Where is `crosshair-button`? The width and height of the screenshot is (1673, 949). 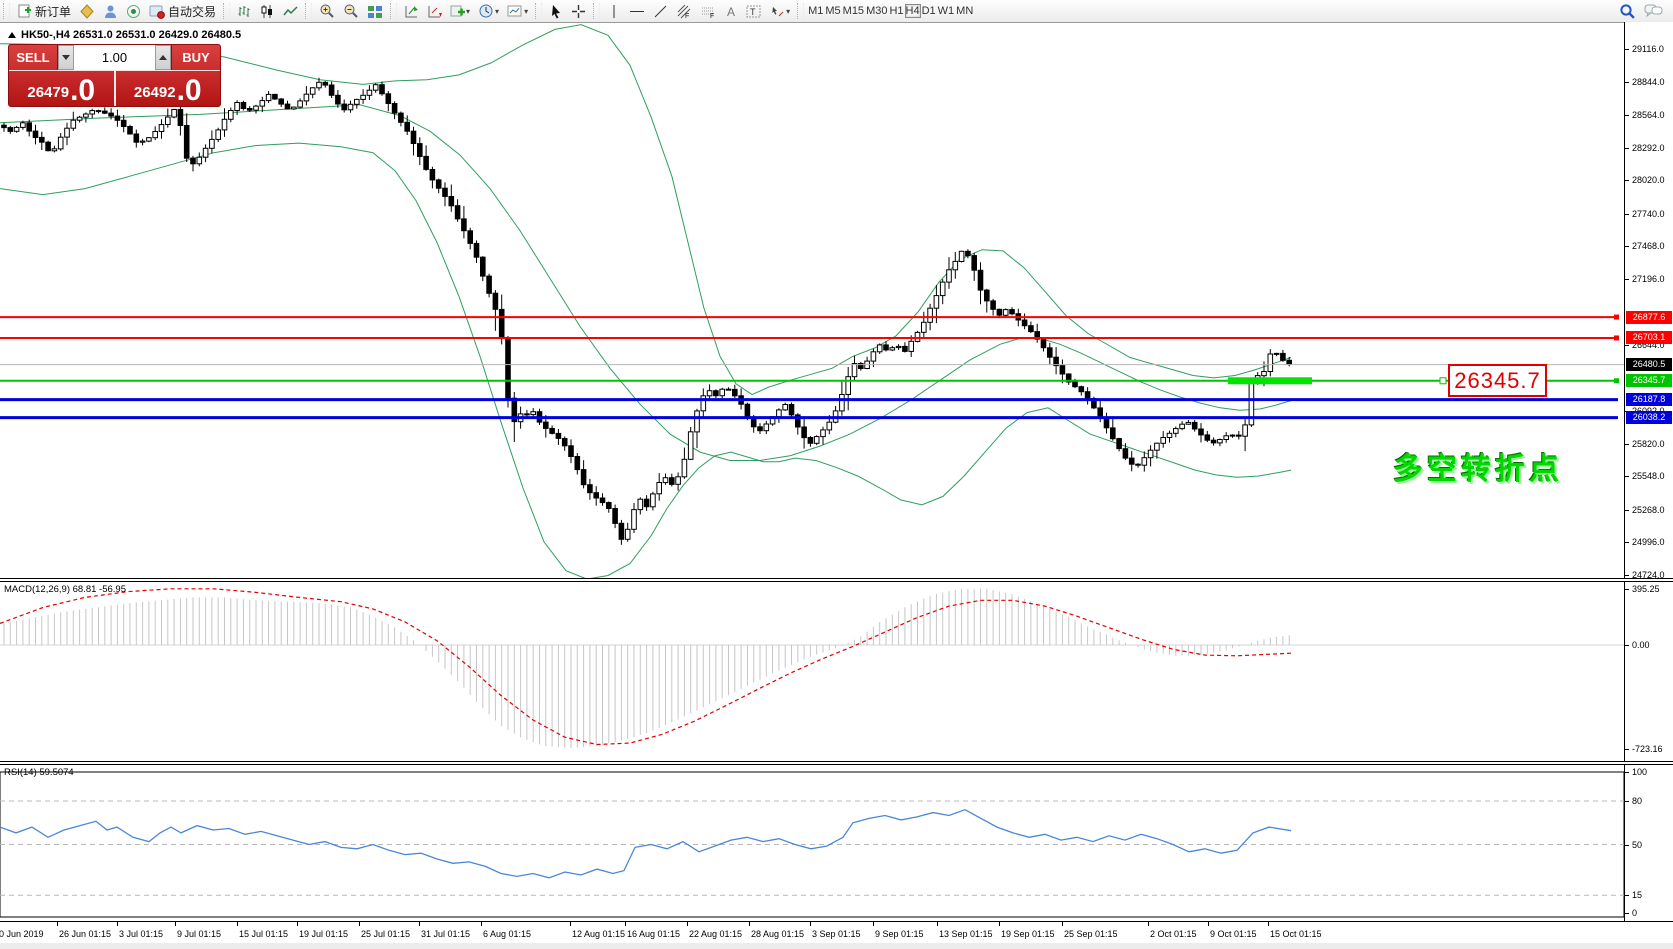 crosshair-button is located at coordinates (578, 11).